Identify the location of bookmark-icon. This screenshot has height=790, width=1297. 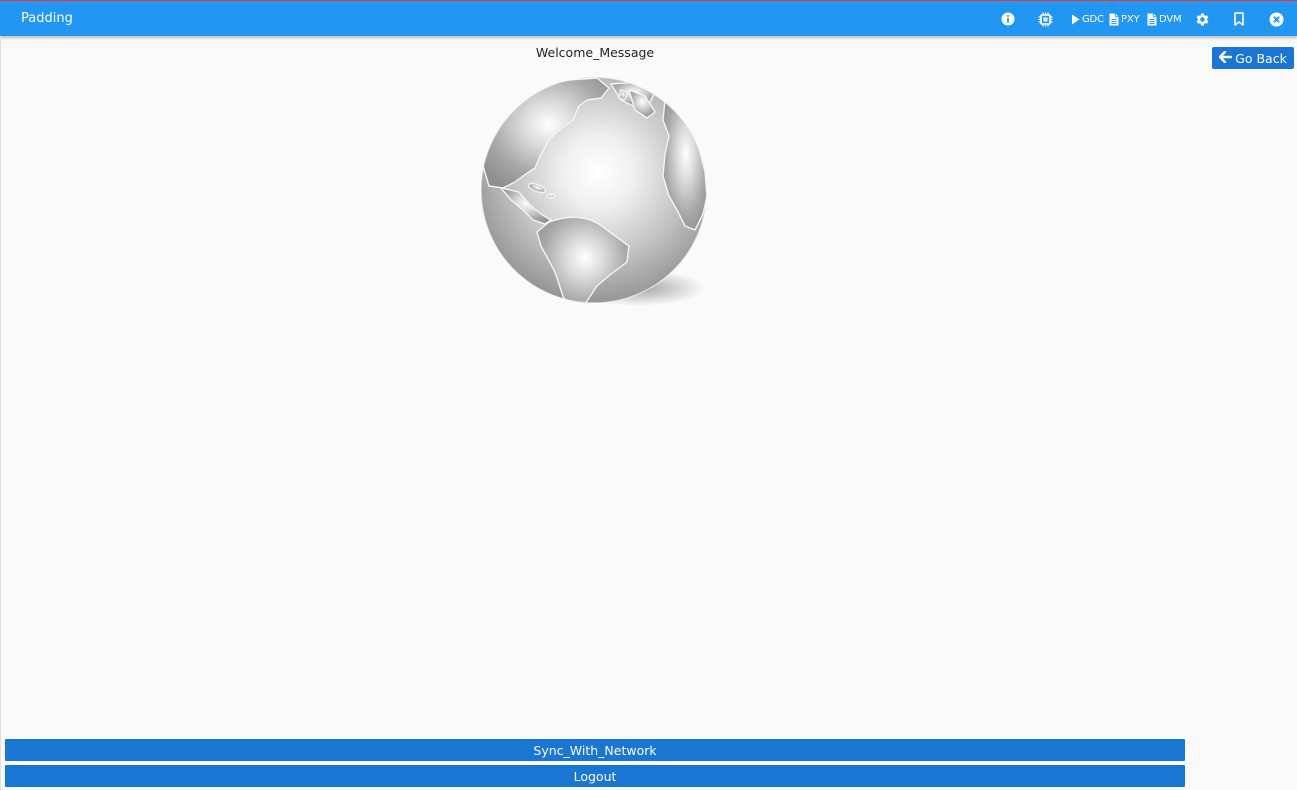
(1239, 19).